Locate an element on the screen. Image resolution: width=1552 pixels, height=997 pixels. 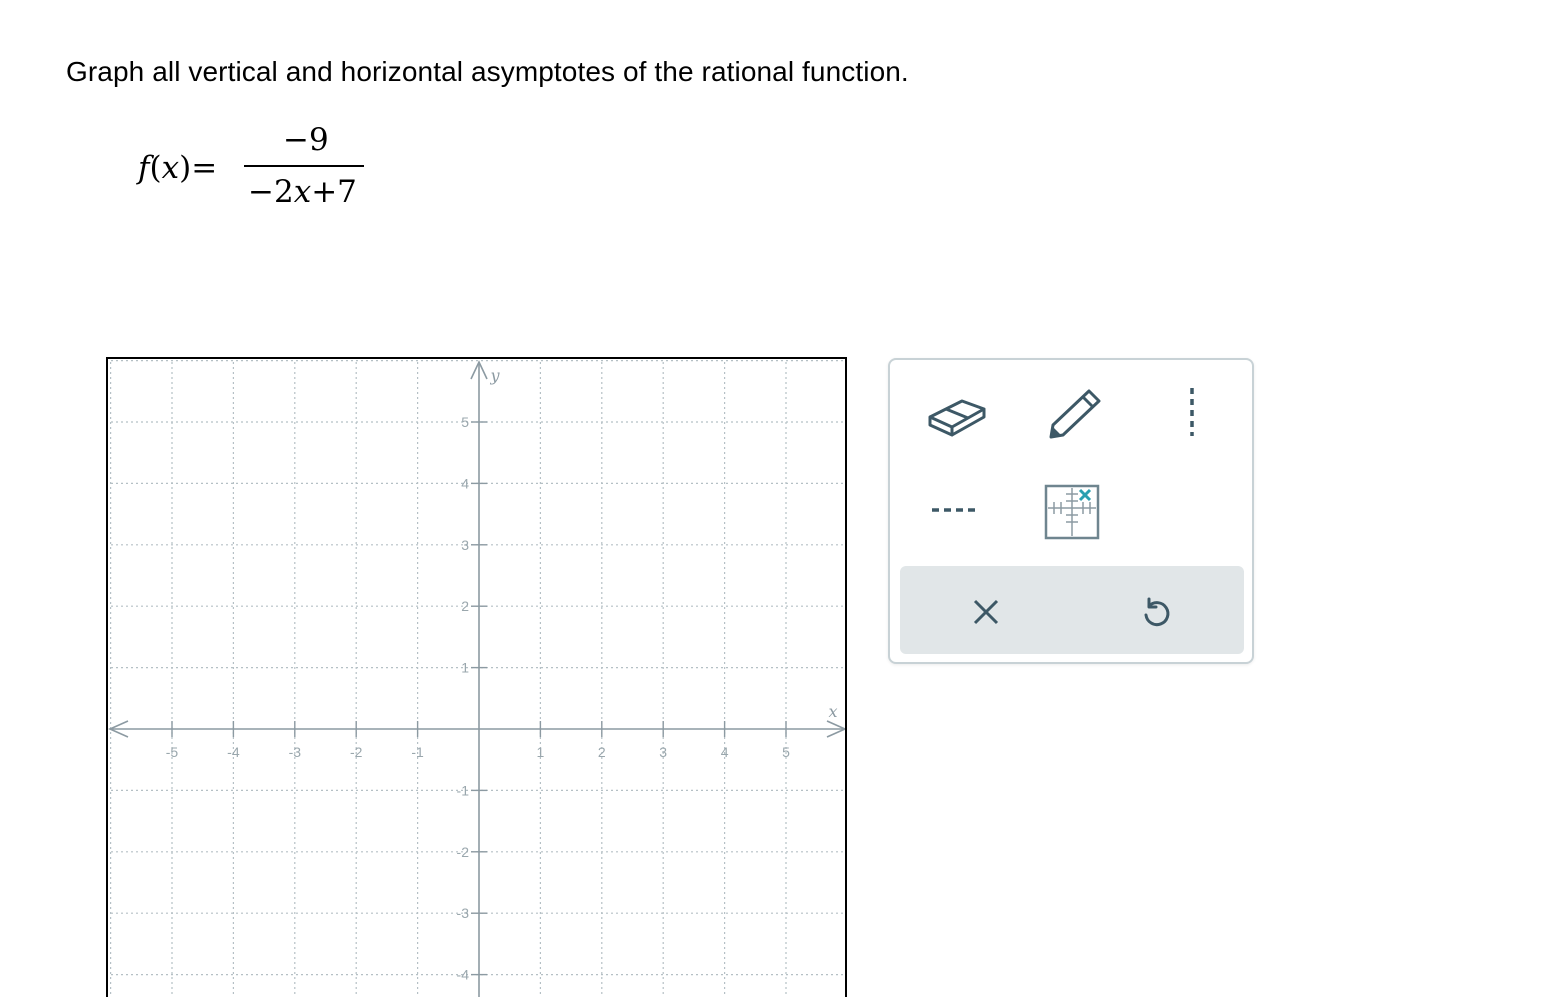
y-tick-label: -4 is located at coordinates (463, 975).